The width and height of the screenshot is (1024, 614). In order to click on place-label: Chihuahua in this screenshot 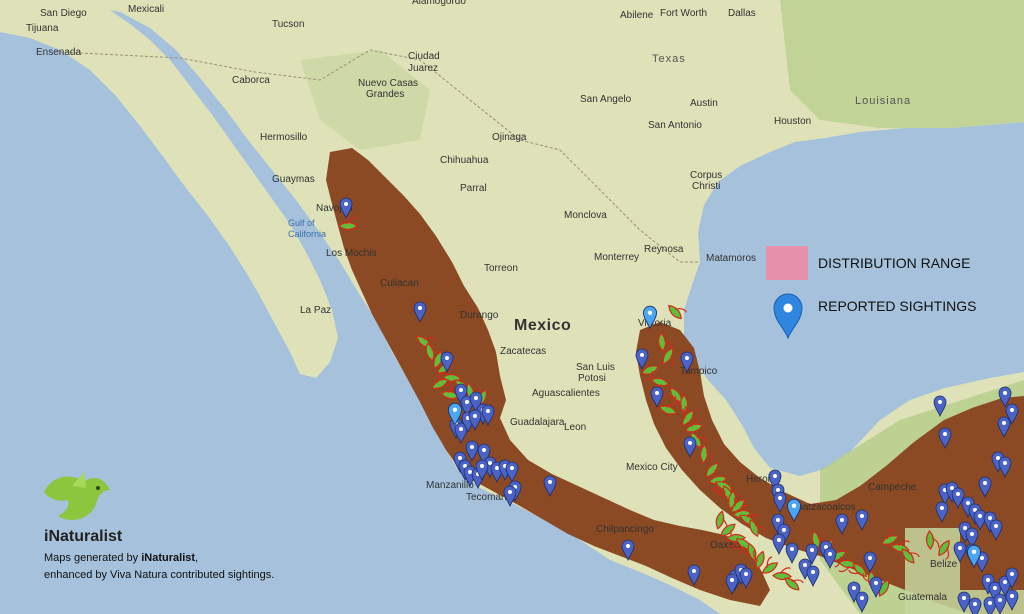, I will do `click(464, 160)`.